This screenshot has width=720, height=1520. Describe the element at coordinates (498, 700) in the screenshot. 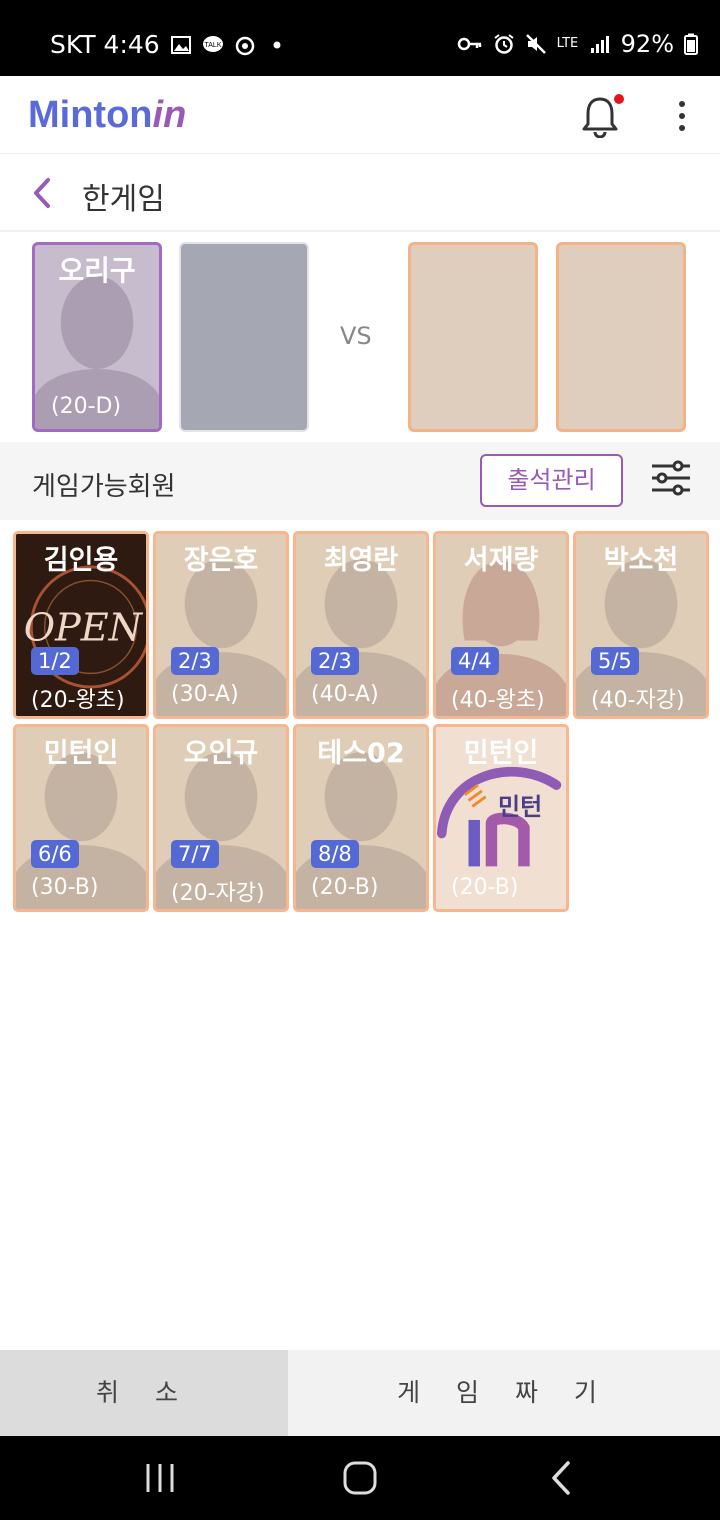

I see `member-grade: (40-왕초)` at that location.